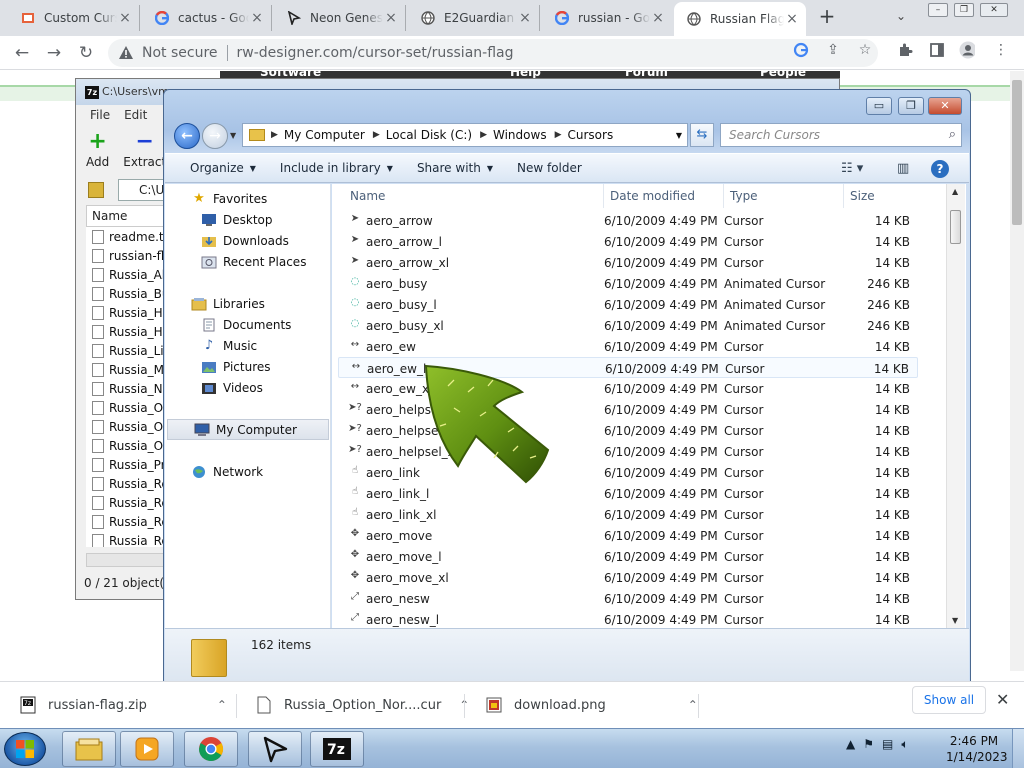 The width and height of the screenshot is (1024, 768). What do you see at coordinates (852, 168) in the screenshot?
I see `view-options-icon: ☷ ▾` at bounding box center [852, 168].